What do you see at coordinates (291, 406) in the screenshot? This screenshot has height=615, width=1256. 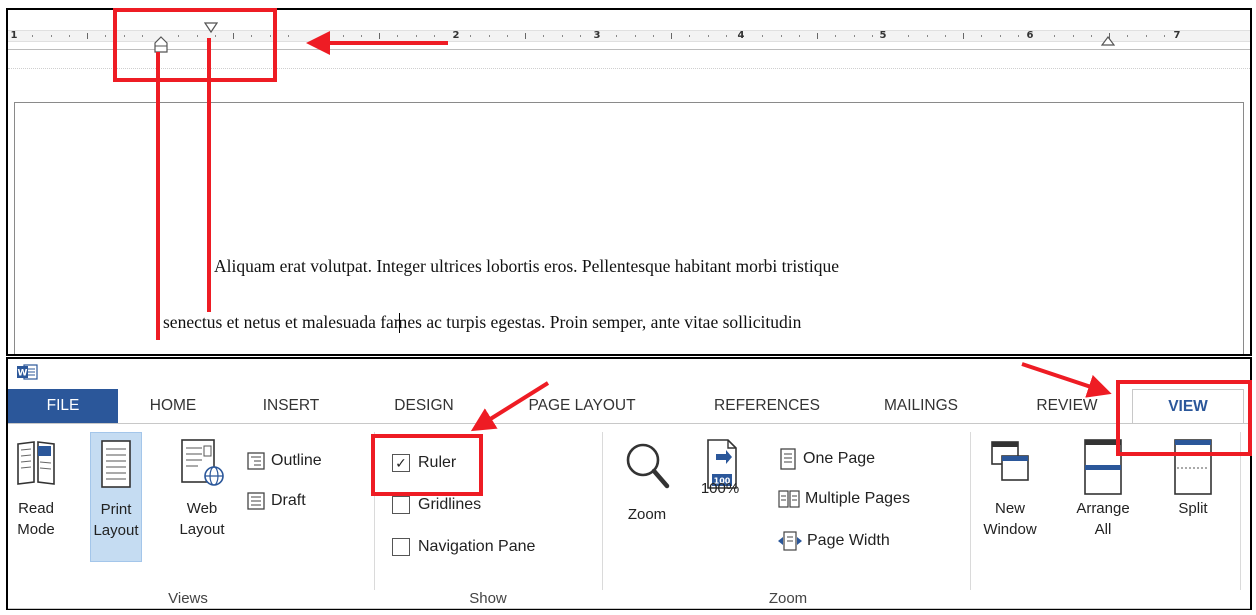 I see `tab-insert: INSERT` at bounding box center [291, 406].